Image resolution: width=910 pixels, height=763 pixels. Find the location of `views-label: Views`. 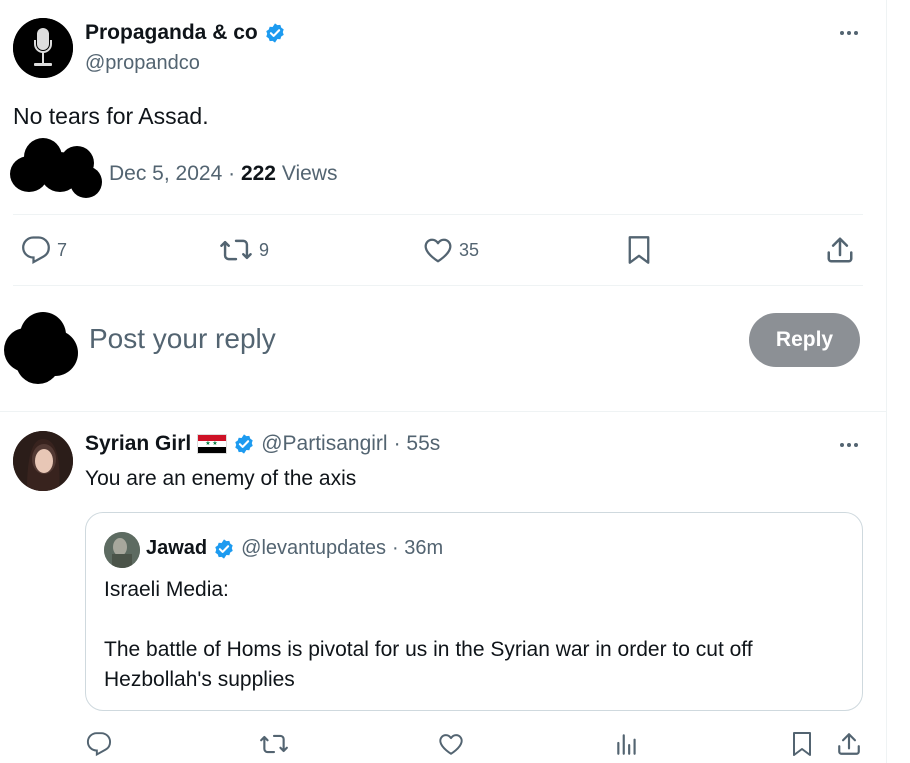

views-label: Views is located at coordinates (309, 173).